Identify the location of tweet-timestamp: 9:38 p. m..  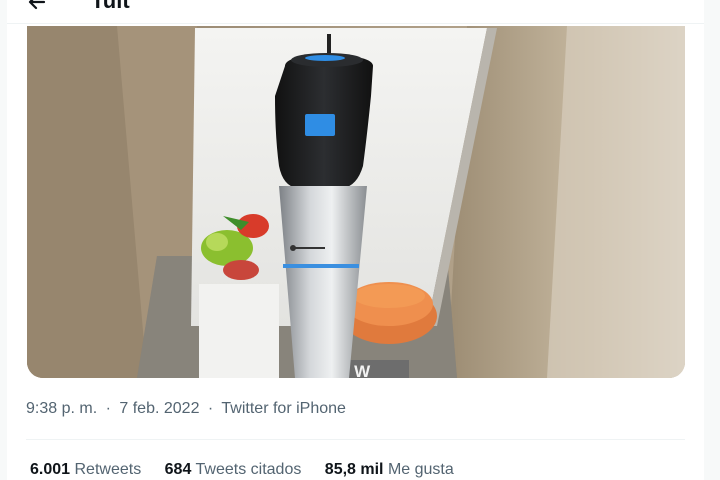
(61, 408).